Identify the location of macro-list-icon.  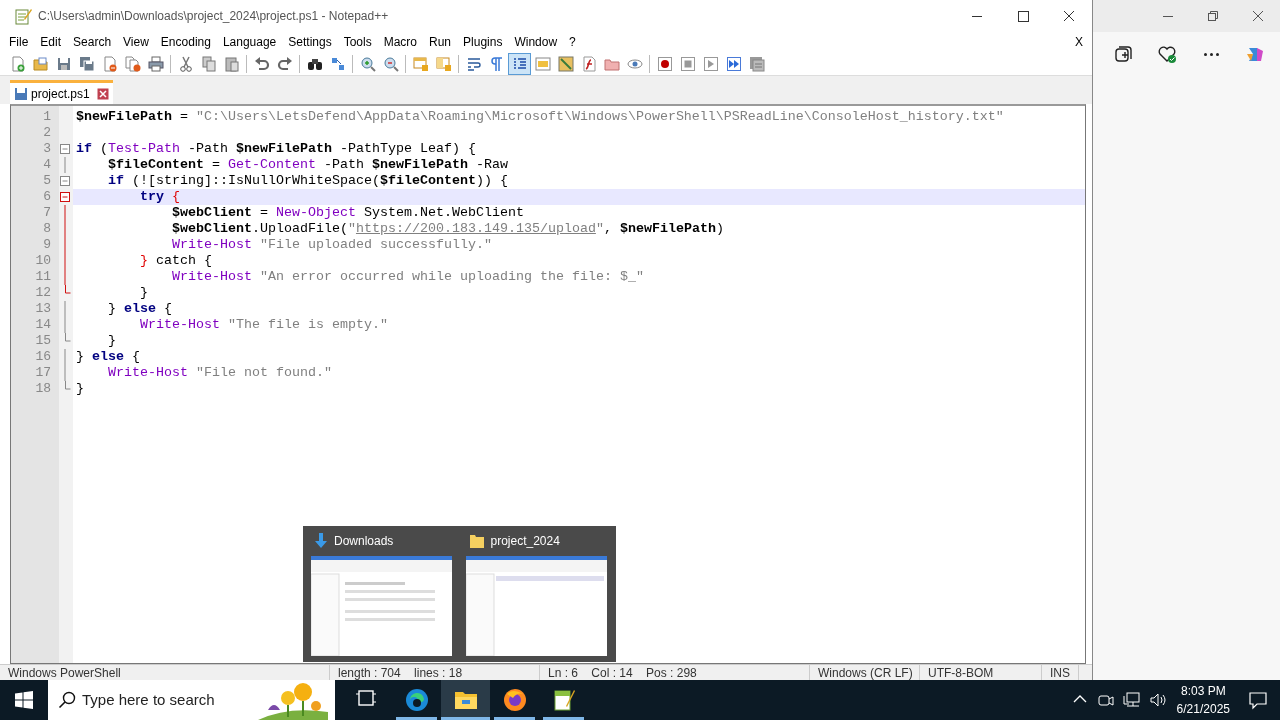
(756, 63).